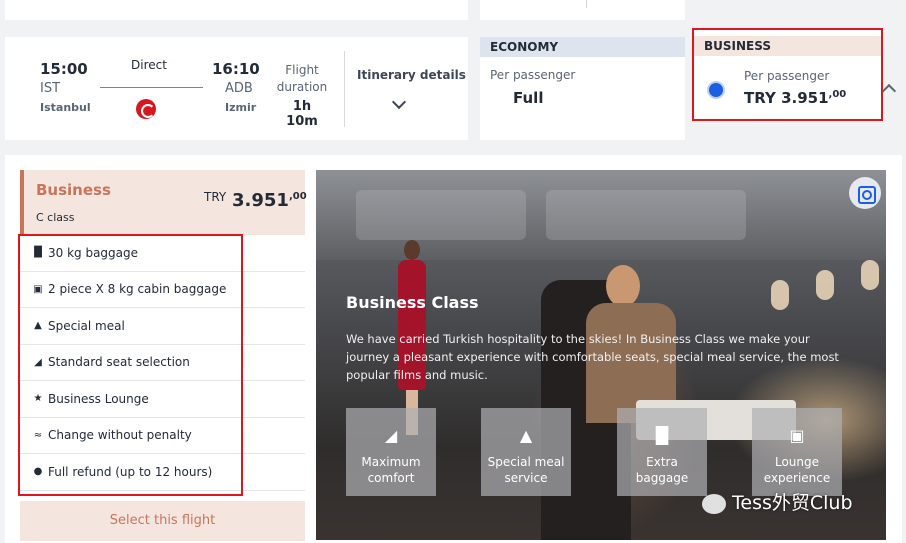 This screenshot has width=906, height=543. I want to click on duration-label: Flight duration, so click(302, 78).